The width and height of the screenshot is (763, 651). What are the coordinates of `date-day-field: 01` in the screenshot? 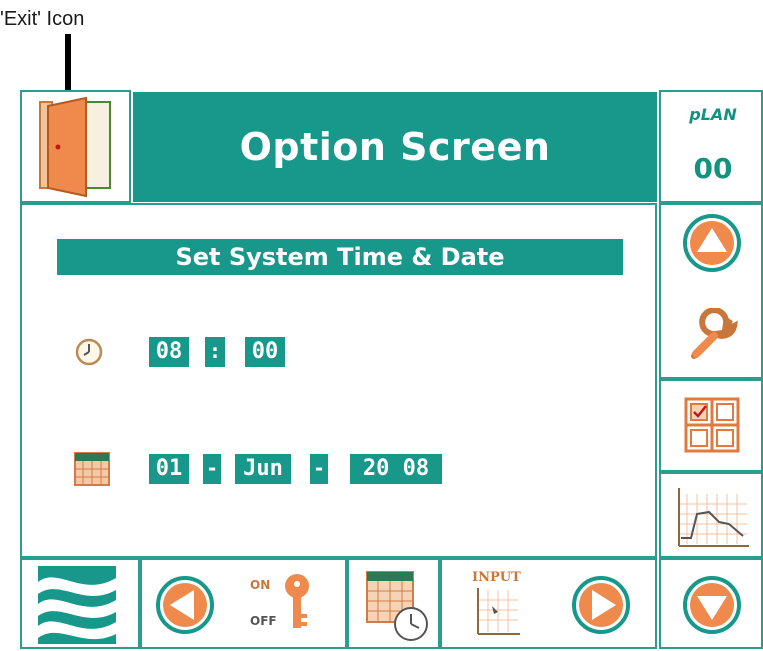 It's located at (169, 469).